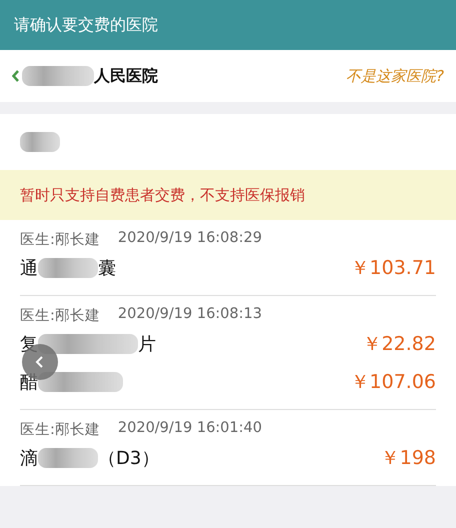  I want to click on prescription-time: 2020/9/19 16:01:40, so click(190, 429).